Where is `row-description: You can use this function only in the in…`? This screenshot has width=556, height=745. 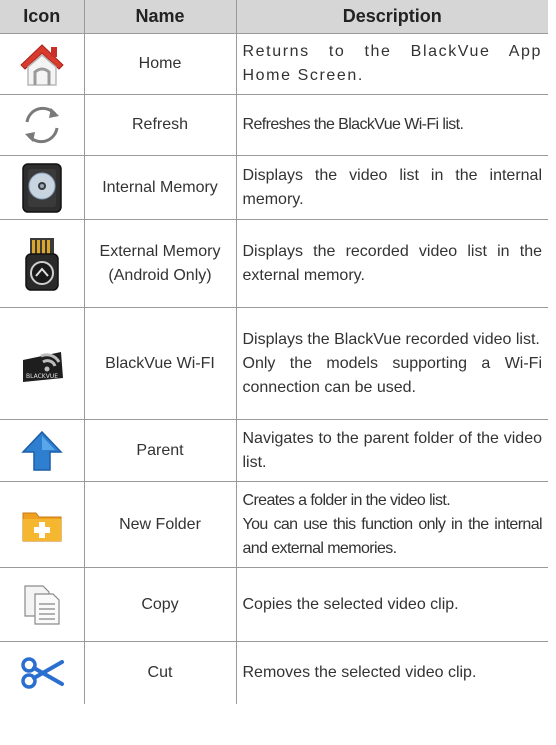
row-description: You can use this function only in the in… is located at coordinates (392, 536).